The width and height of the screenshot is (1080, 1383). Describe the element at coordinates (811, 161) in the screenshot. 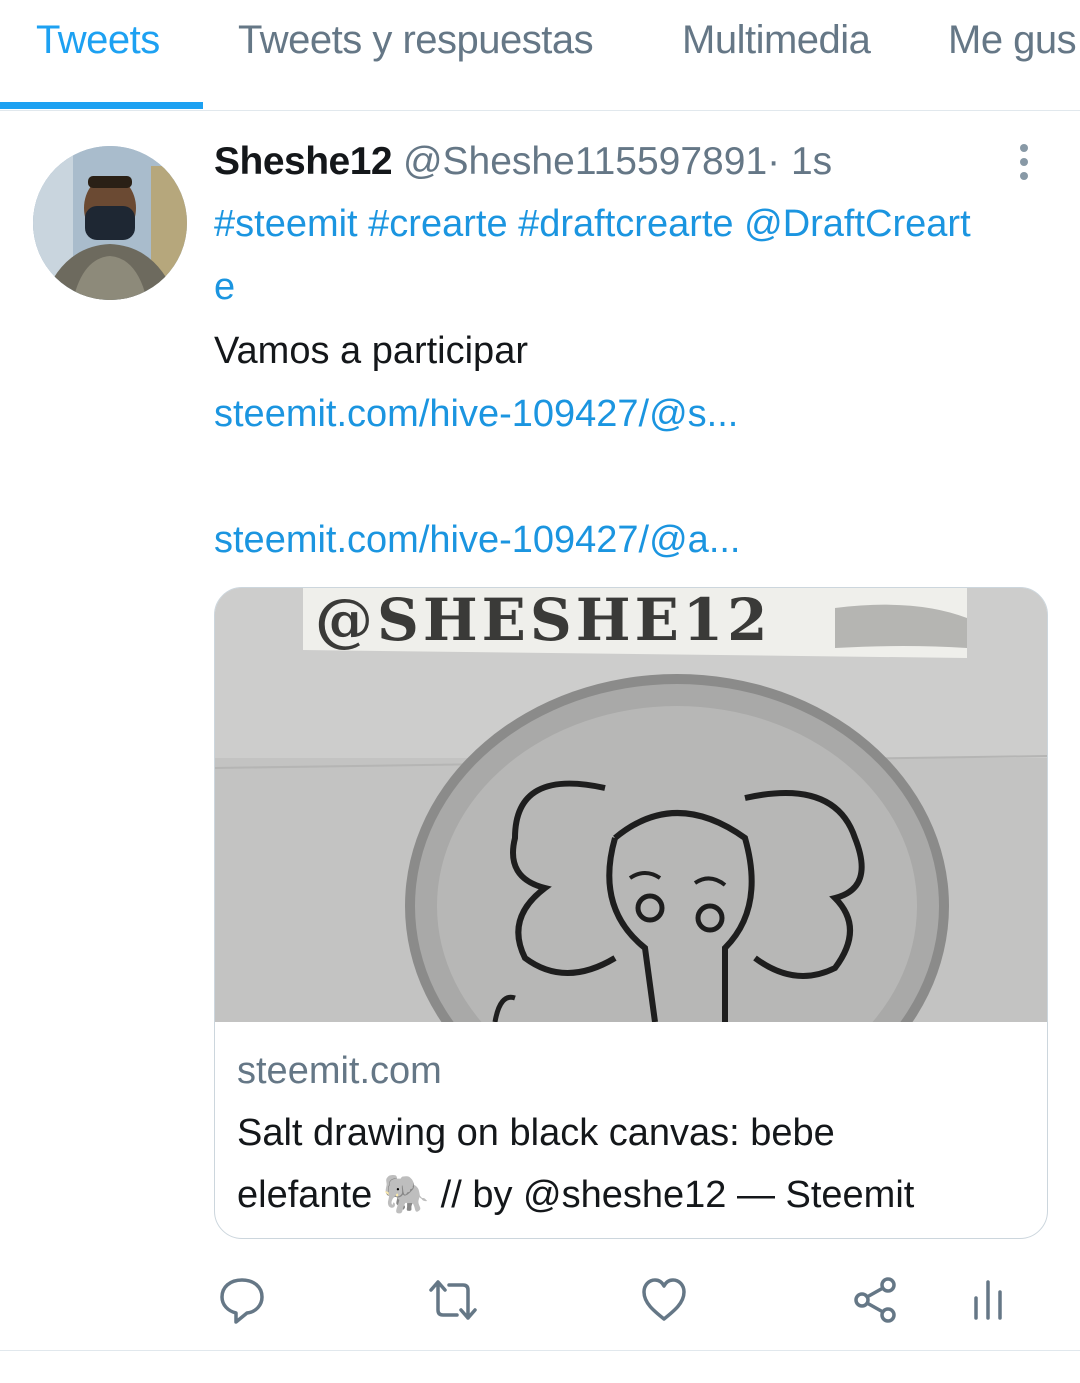

I see `timestamp: 1s` at that location.